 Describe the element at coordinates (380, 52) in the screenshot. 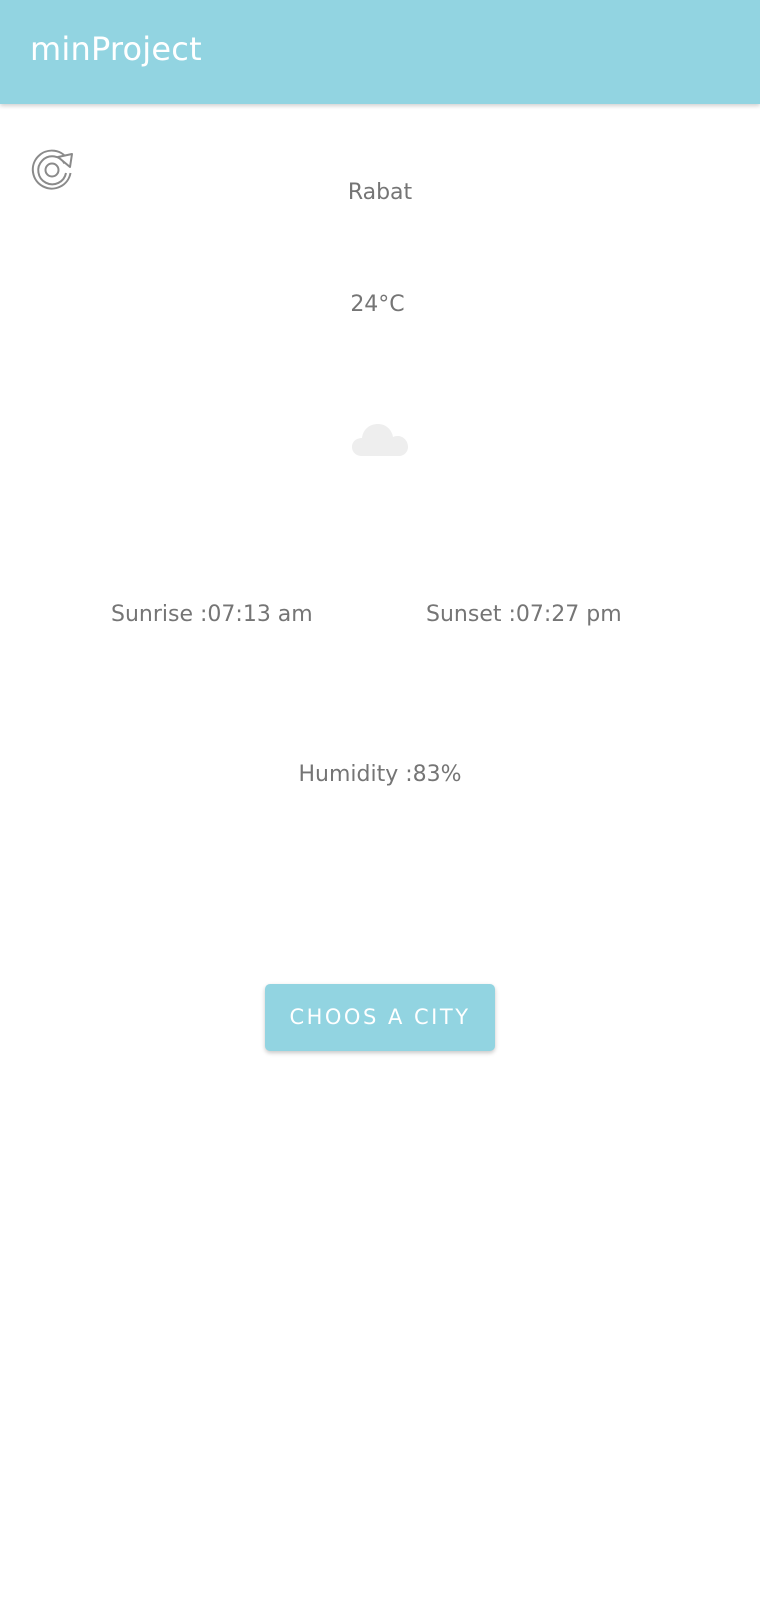

I see `app-bar: minProject` at that location.